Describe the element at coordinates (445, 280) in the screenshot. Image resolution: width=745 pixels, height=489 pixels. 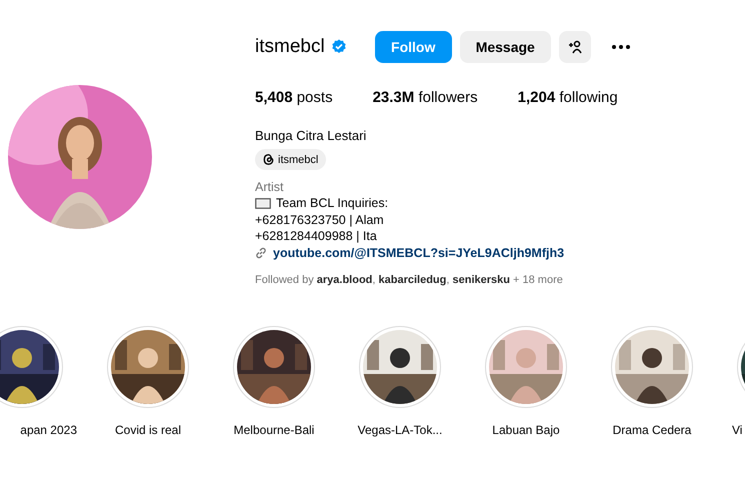
I see `followed-by-text: Followed by arya.blood, kabarciledug, senikersku + 18 more` at that location.